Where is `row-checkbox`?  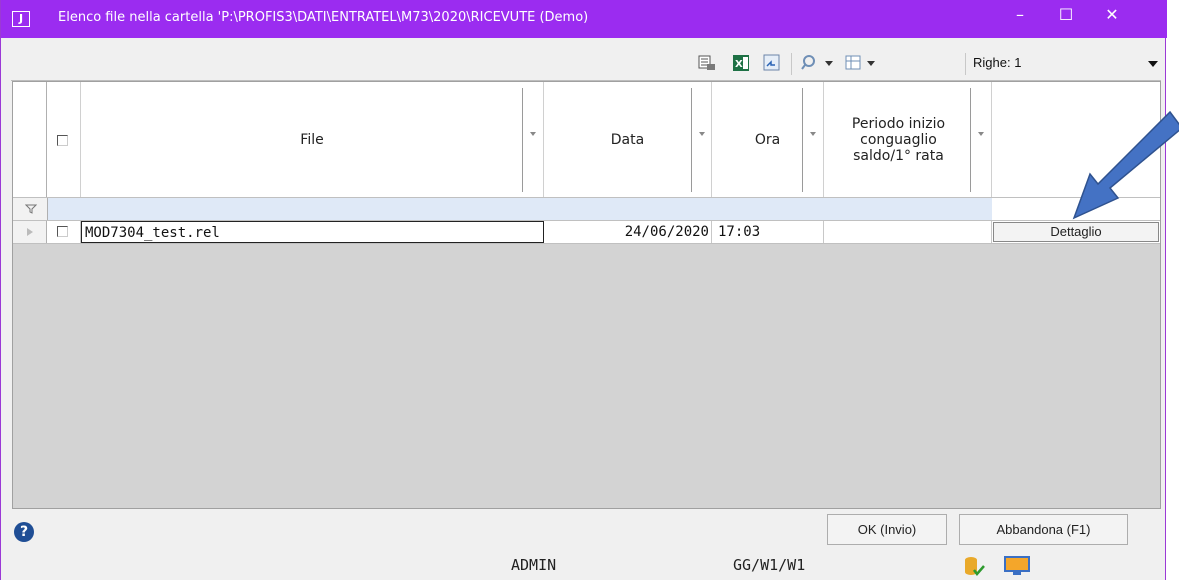
row-checkbox is located at coordinates (62, 231).